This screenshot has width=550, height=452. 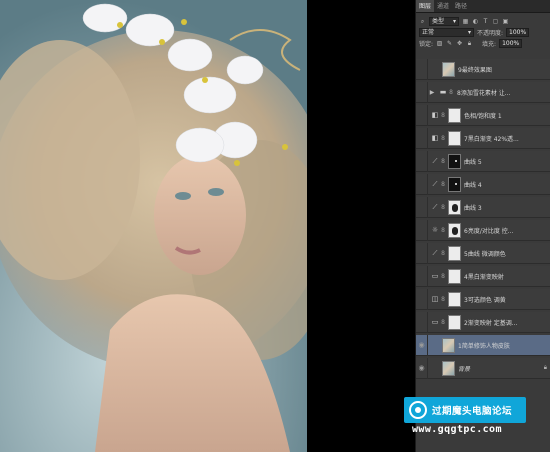 I want to click on layer-row: ⟋ 8 曲线 3, so click(x=483, y=207).